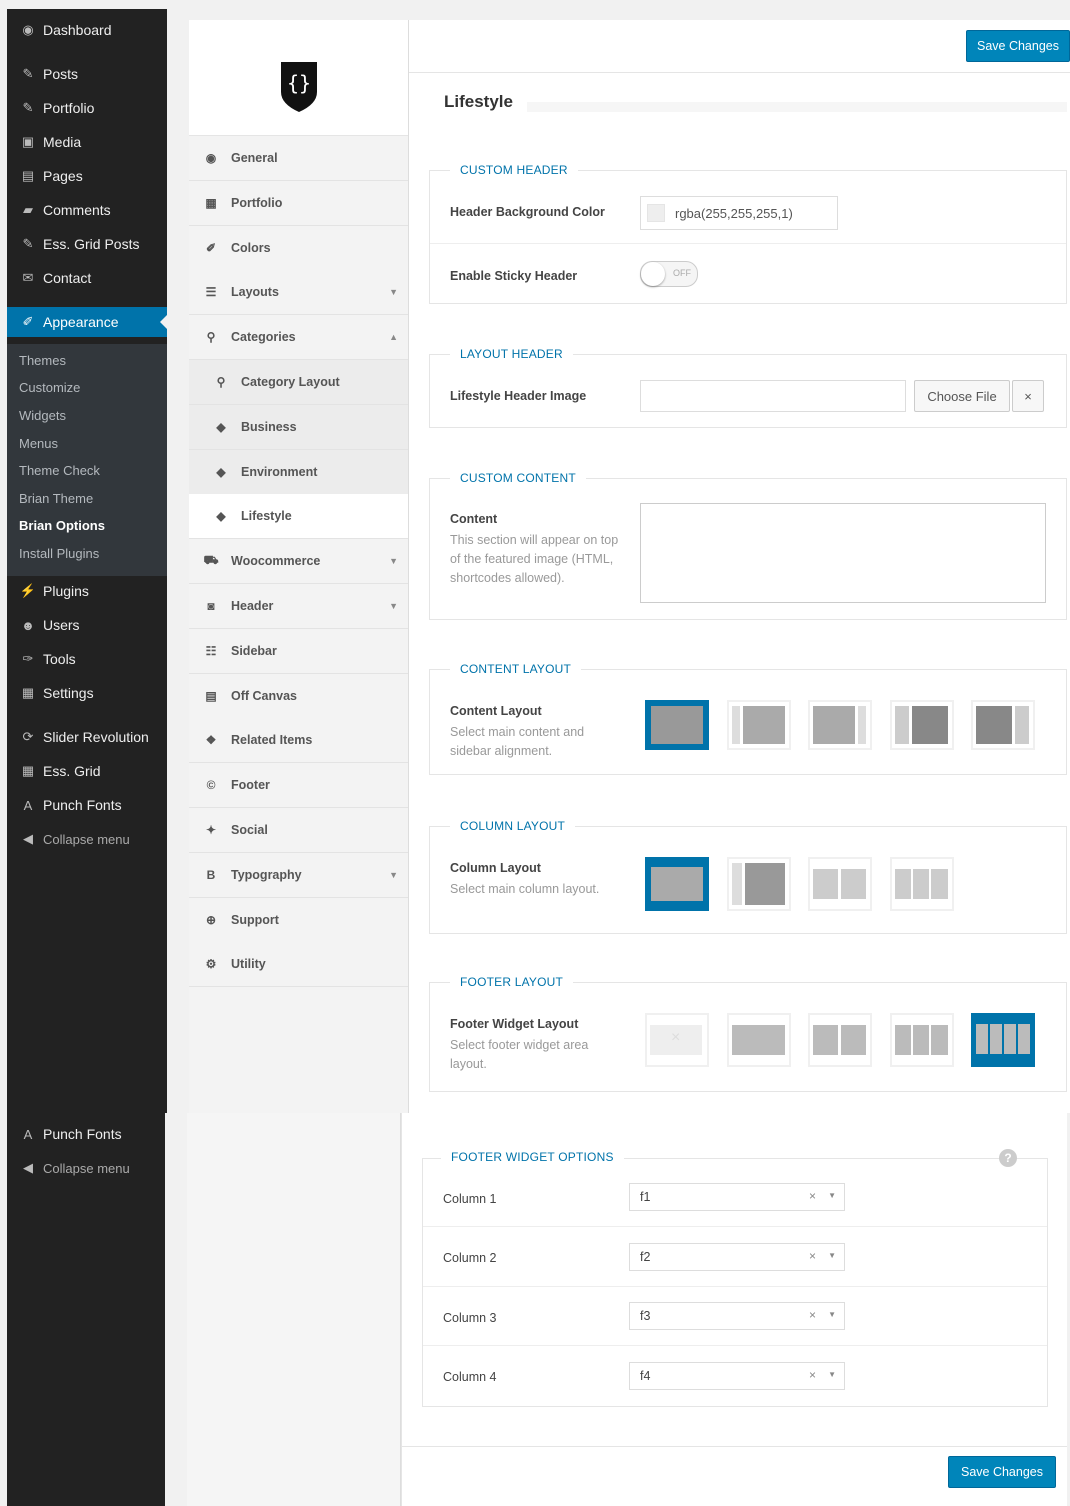 The width and height of the screenshot is (1070, 1506). What do you see at coordinates (1008, 1158) in the screenshot?
I see `help-icon: ?` at bounding box center [1008, 1158].